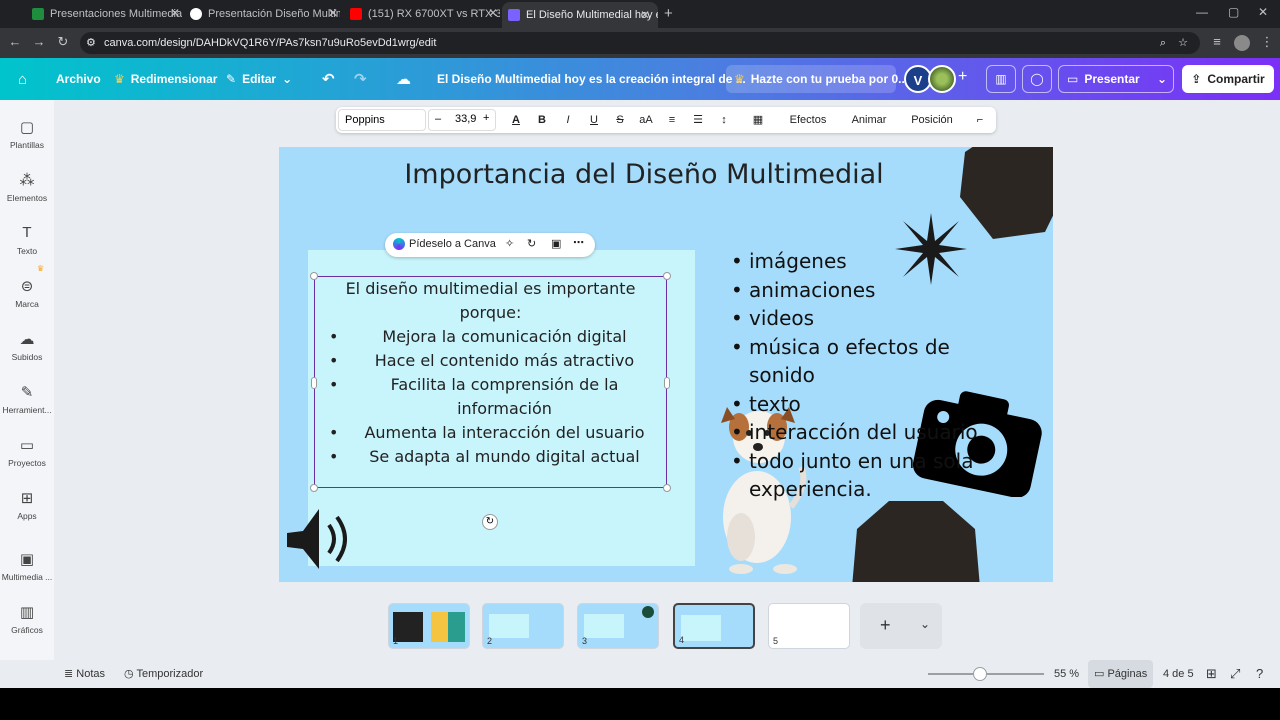 This screenshot has width=1280, height=720. Describe the element at coordinates (78, 79) in the screenshot. I see `file-menu: Archivo` at that location.